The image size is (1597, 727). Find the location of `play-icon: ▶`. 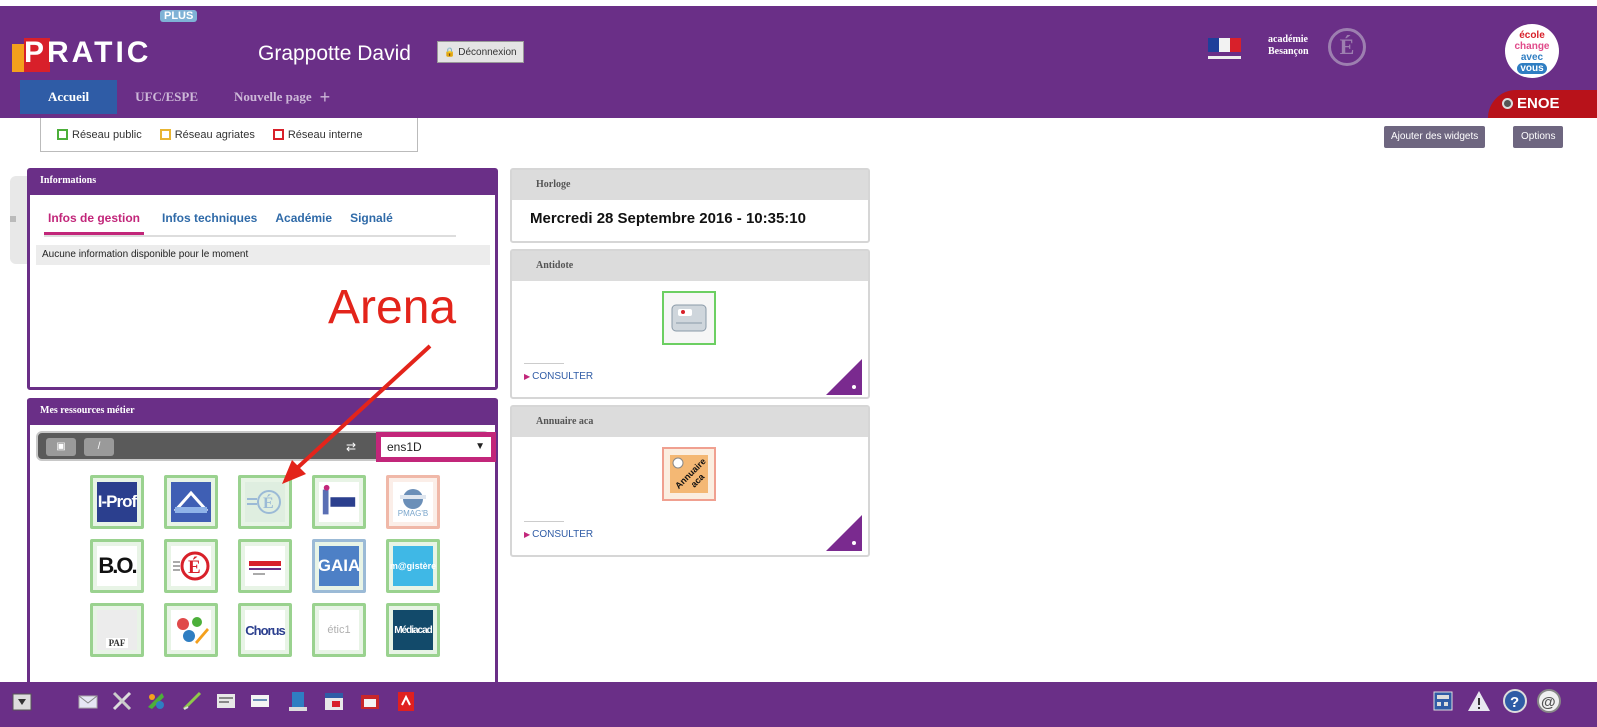

play-icon: ▶ is located at coordinates (527, 534).